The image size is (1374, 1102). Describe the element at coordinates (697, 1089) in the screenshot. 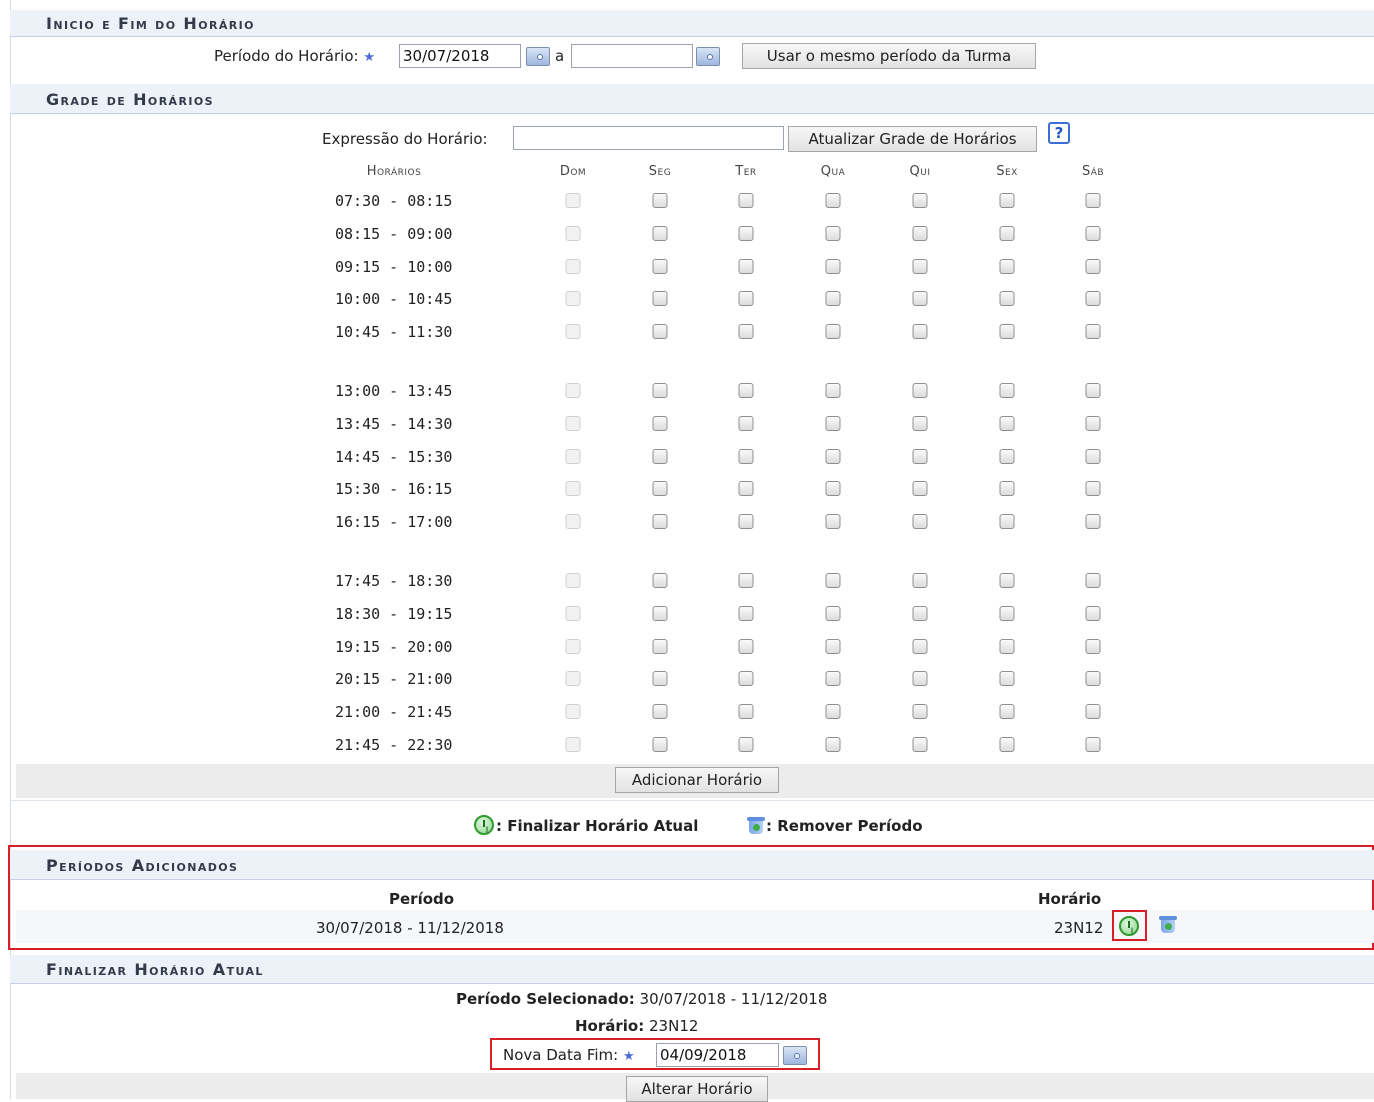

I see `alter-schedule-button: Alterar Horário` at that location.